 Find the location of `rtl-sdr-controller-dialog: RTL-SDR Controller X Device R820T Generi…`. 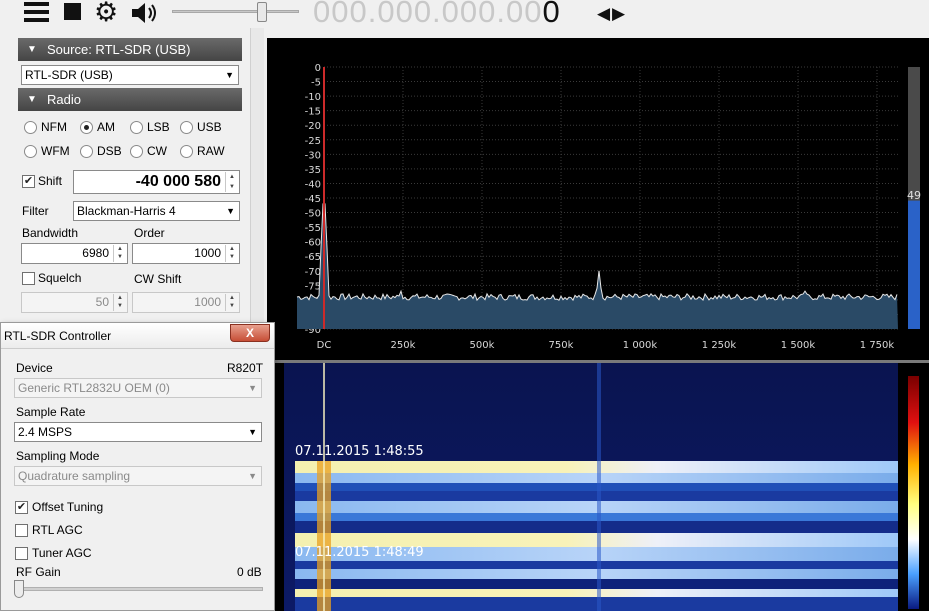

rtl-sdr-controller-dialog: RTL-SDR Controller X Device R820T Generi… is located at coordinates (137, 466).